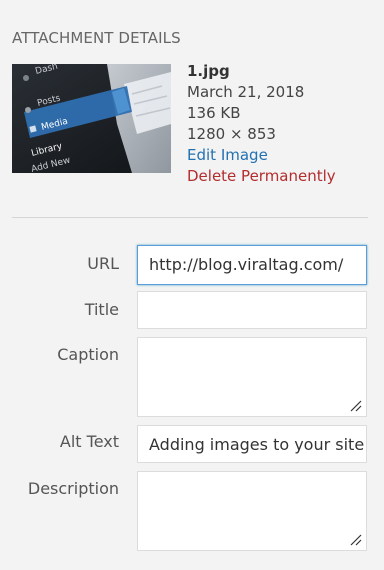 This screenshot has width=384, height=570. I want to click on file-size: 136 KB, so click(214, 113).